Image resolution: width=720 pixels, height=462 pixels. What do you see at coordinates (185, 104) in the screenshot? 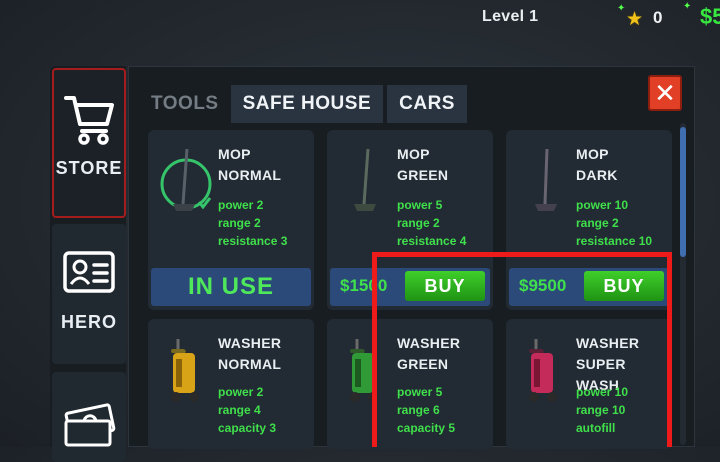
I see `tab-tools: TOOLS` at bounding box center [185, 104].